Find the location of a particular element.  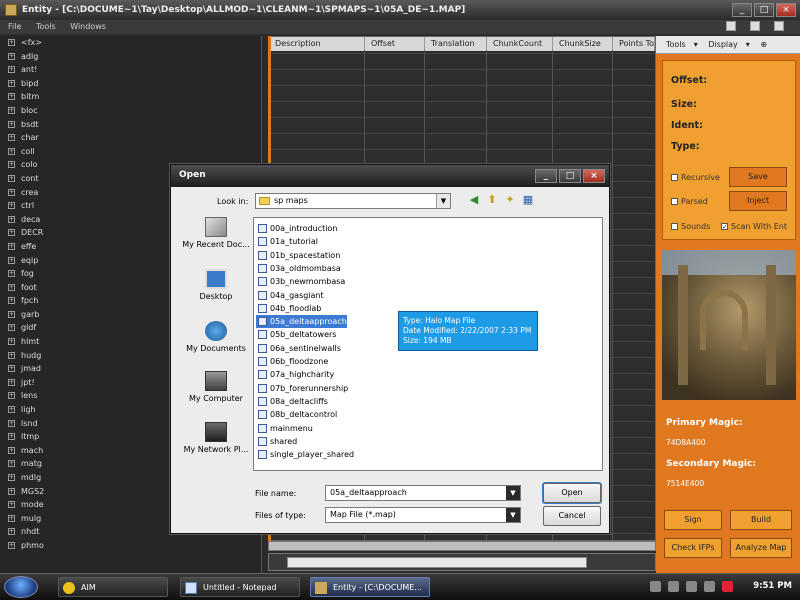

tree-item: + bipd is located at coordinates (130, 84).